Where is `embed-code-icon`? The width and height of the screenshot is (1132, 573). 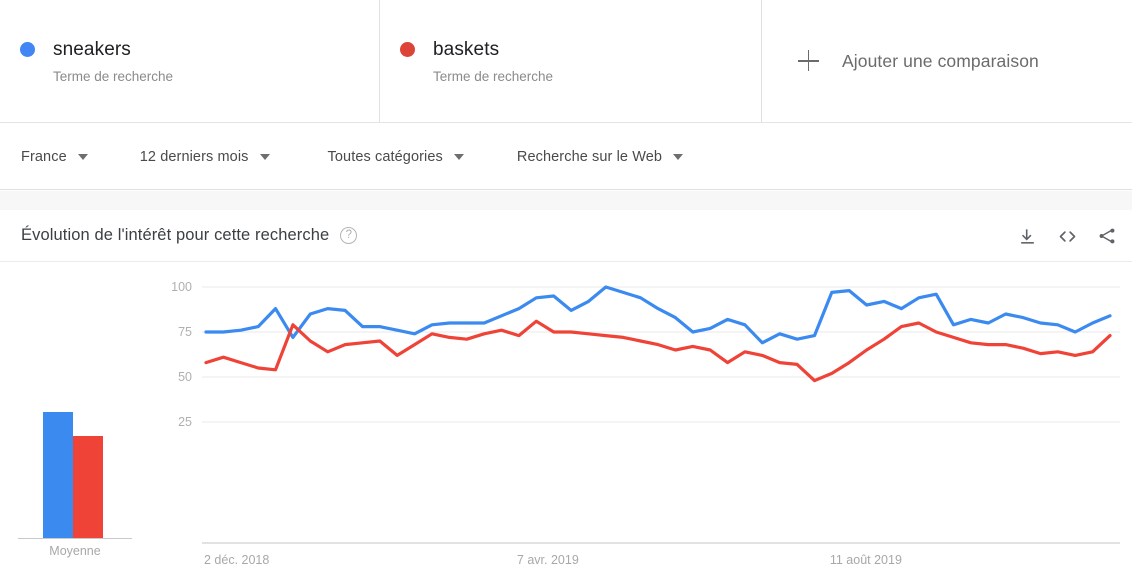
embed-code-icon is located at coordinates (1067, 236).